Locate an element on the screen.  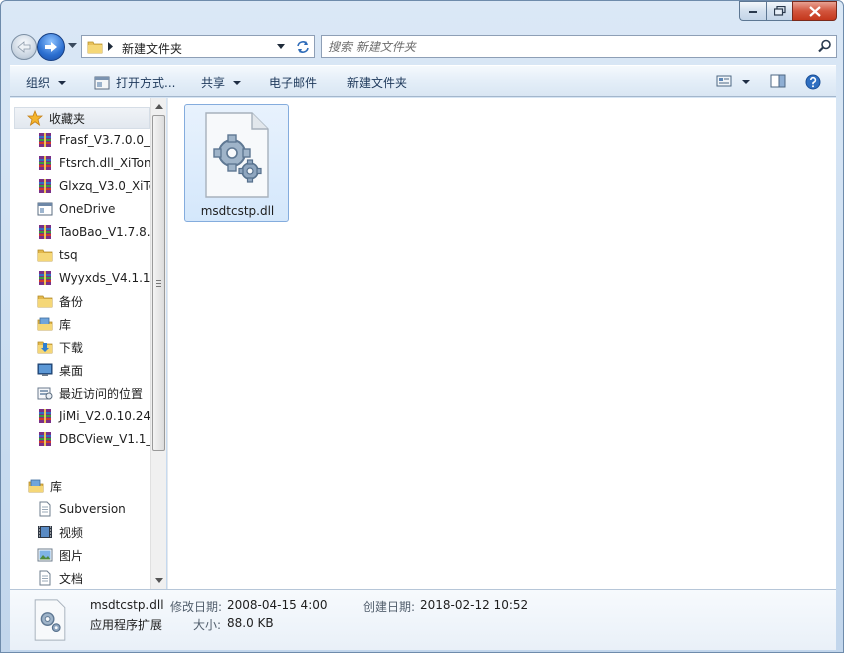
minimize-icon is located at coordinates (753, 12).